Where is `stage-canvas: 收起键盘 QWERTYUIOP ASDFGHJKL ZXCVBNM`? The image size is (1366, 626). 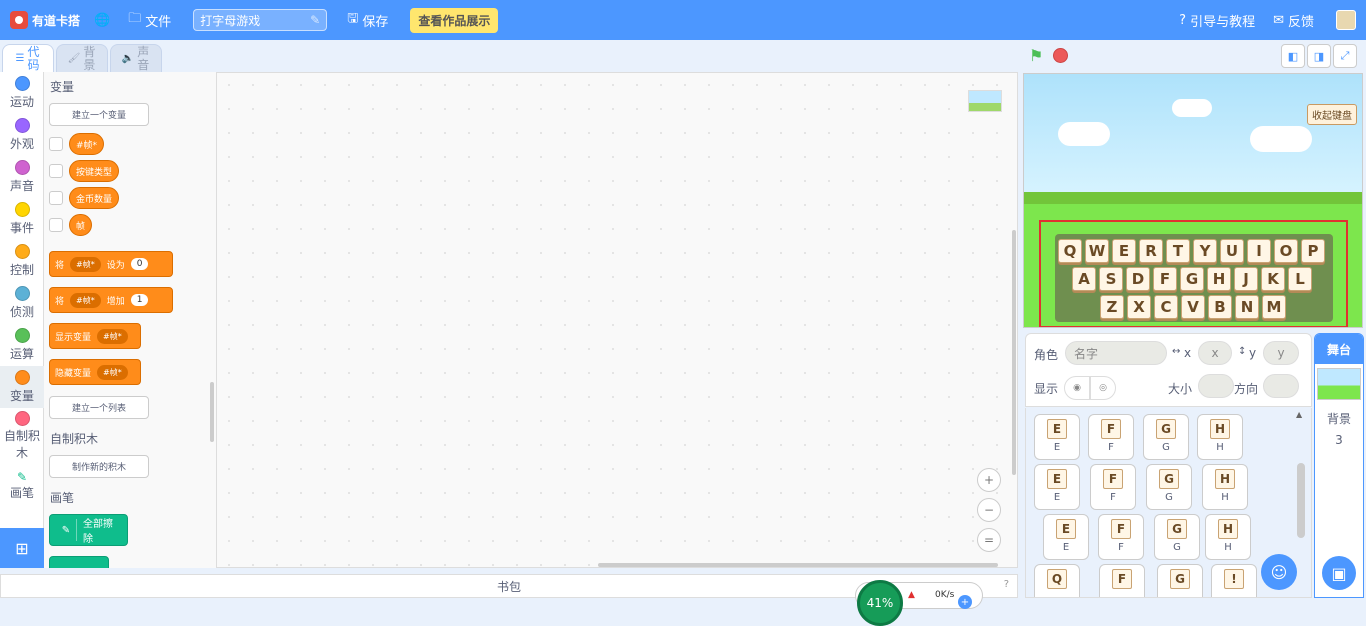 stage-canvas: 收起键盘 QWERTYUIOP ASDFGHJKL ZXCVBNM is located at coordinates (1193, 200).